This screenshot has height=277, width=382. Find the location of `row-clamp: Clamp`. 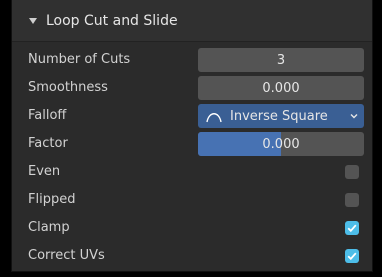

row-clamp: Clamp is located at coordinates (192, 228).